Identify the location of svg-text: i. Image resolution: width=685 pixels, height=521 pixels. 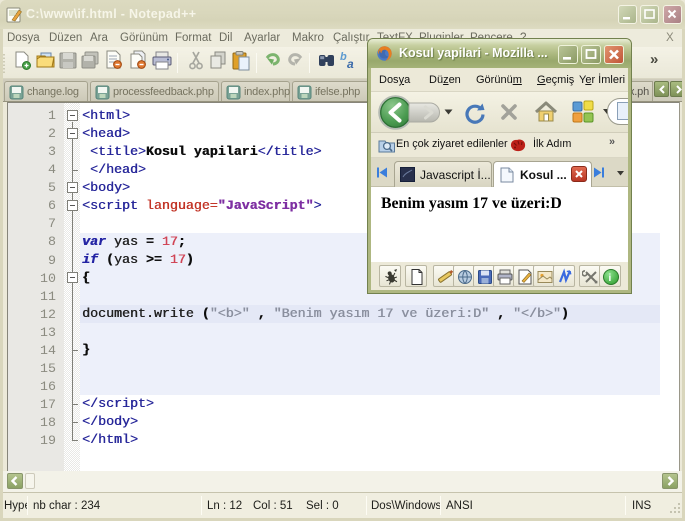
(610, 278).